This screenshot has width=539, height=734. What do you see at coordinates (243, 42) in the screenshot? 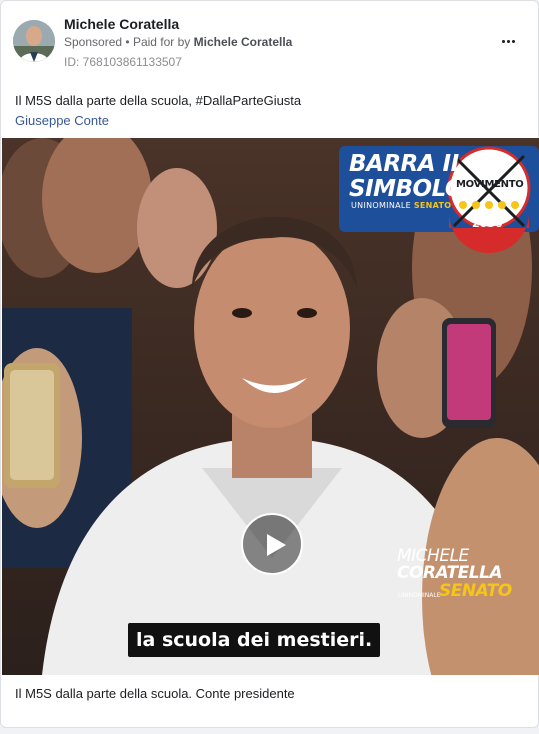
I see `paid-by-name: Michele Coratella` at bounding box center [243, 42].